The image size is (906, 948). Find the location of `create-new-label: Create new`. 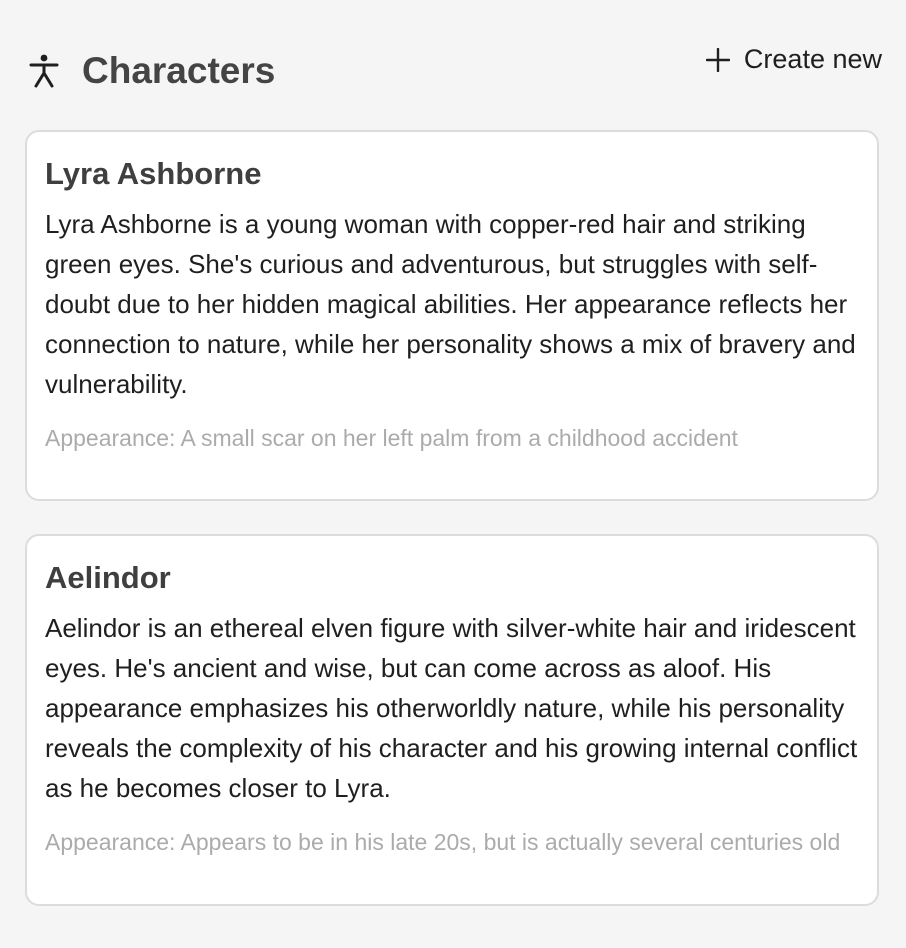

create-new-label: Create new is located at coordinates (812, 59).